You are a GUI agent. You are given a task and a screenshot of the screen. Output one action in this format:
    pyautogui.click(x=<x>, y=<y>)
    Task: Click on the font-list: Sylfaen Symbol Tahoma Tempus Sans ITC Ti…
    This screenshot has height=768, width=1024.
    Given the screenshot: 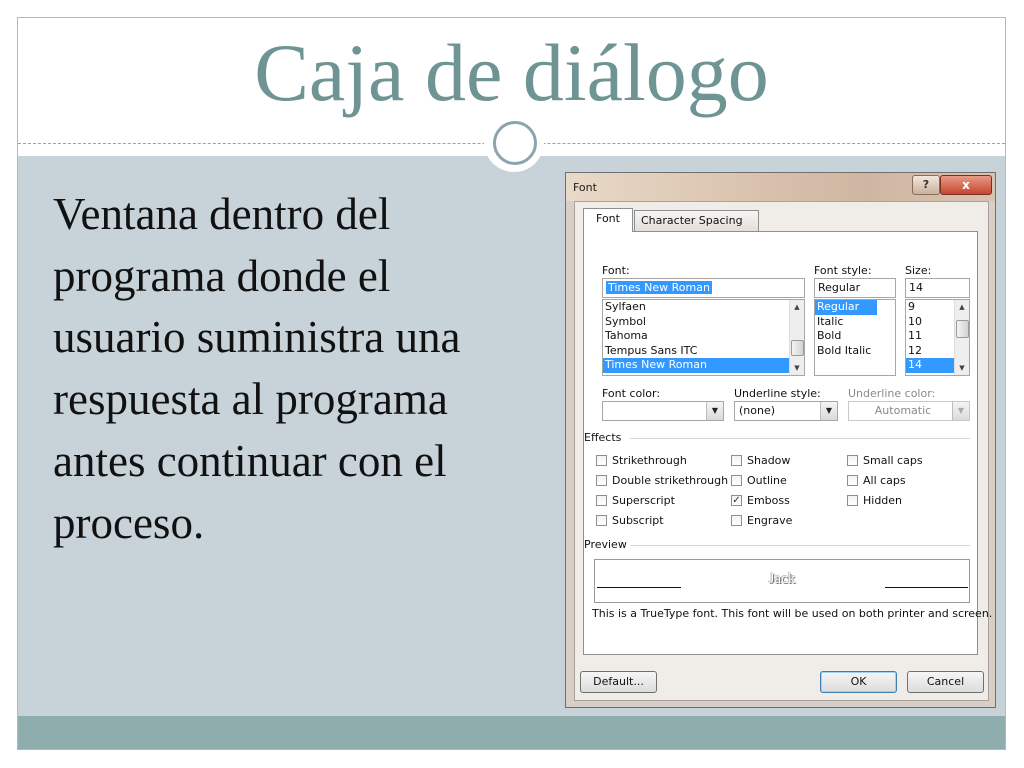 What is the action you would take?
    pyautogui.click(x=703, y=337)
    